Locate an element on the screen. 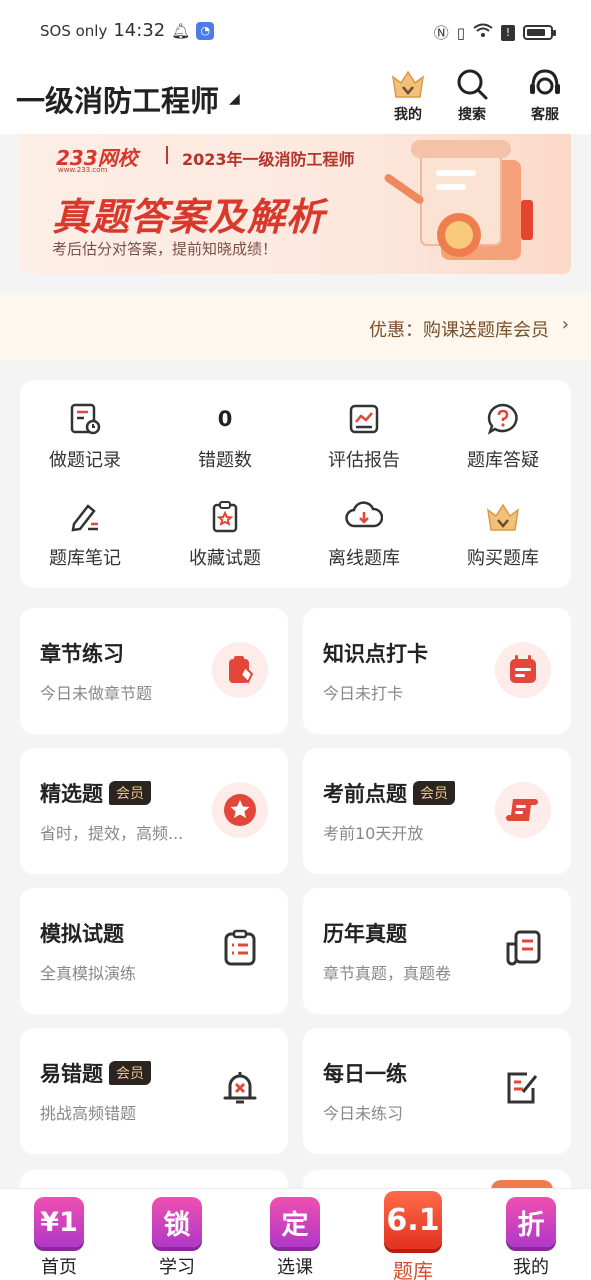 This screenshot has width=591, height=1280. banner-subtitle: 考后估分对答案，提前知晓成绩！ is located at coordinates (165, 249).